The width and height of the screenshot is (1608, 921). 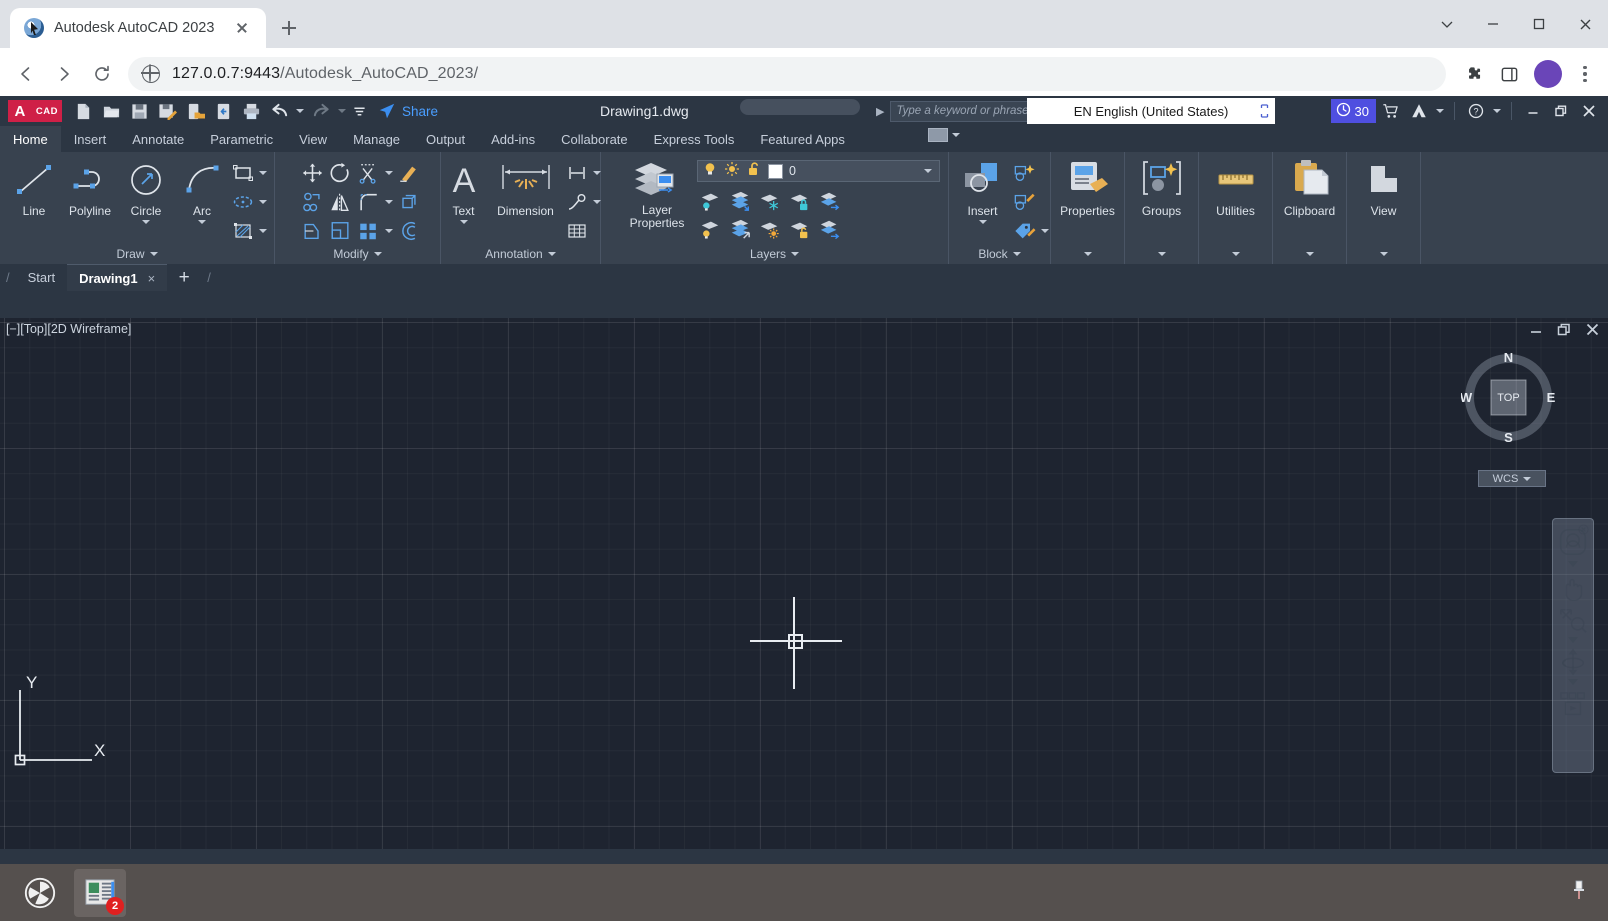 What do you see at coordinates (1087, 254) in the screenshot?
I see `panel-label-properties` at bounding box center [1087, 254].